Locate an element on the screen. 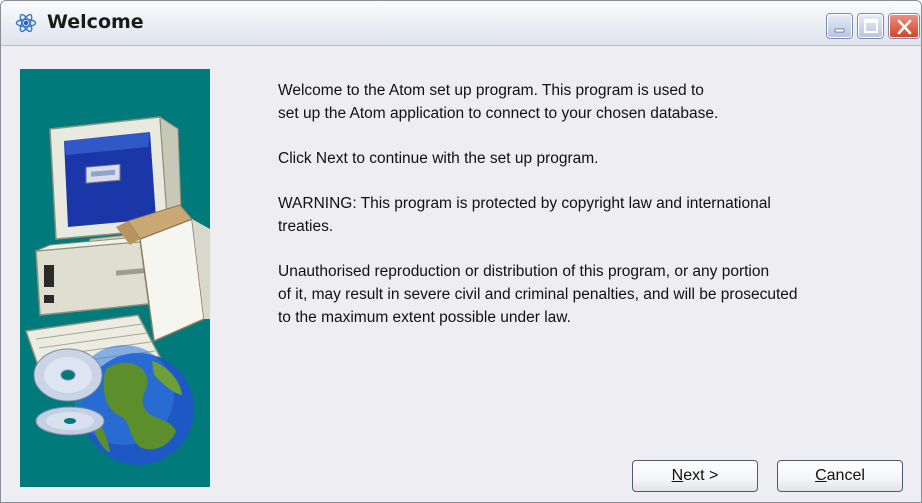 The image size is (922, 503). maximize-icon is located at coordinates (871, 26).